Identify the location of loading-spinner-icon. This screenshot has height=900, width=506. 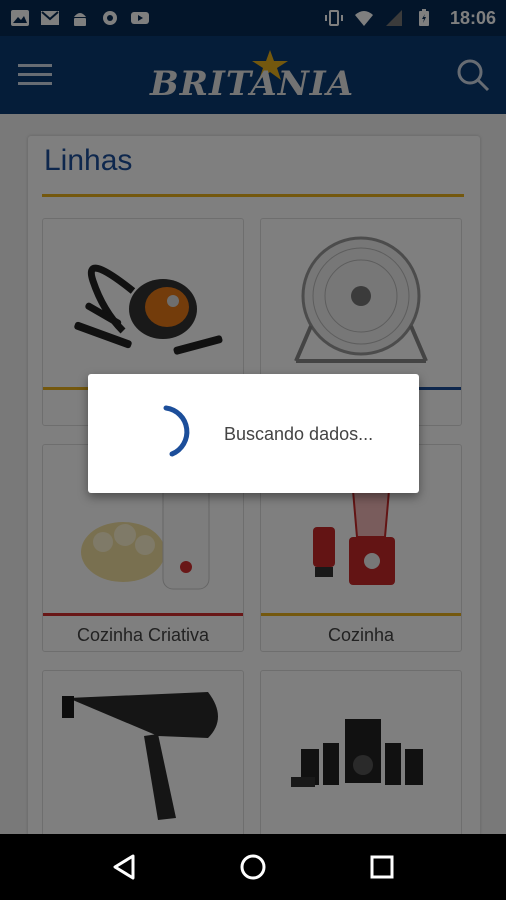
(176, 431).